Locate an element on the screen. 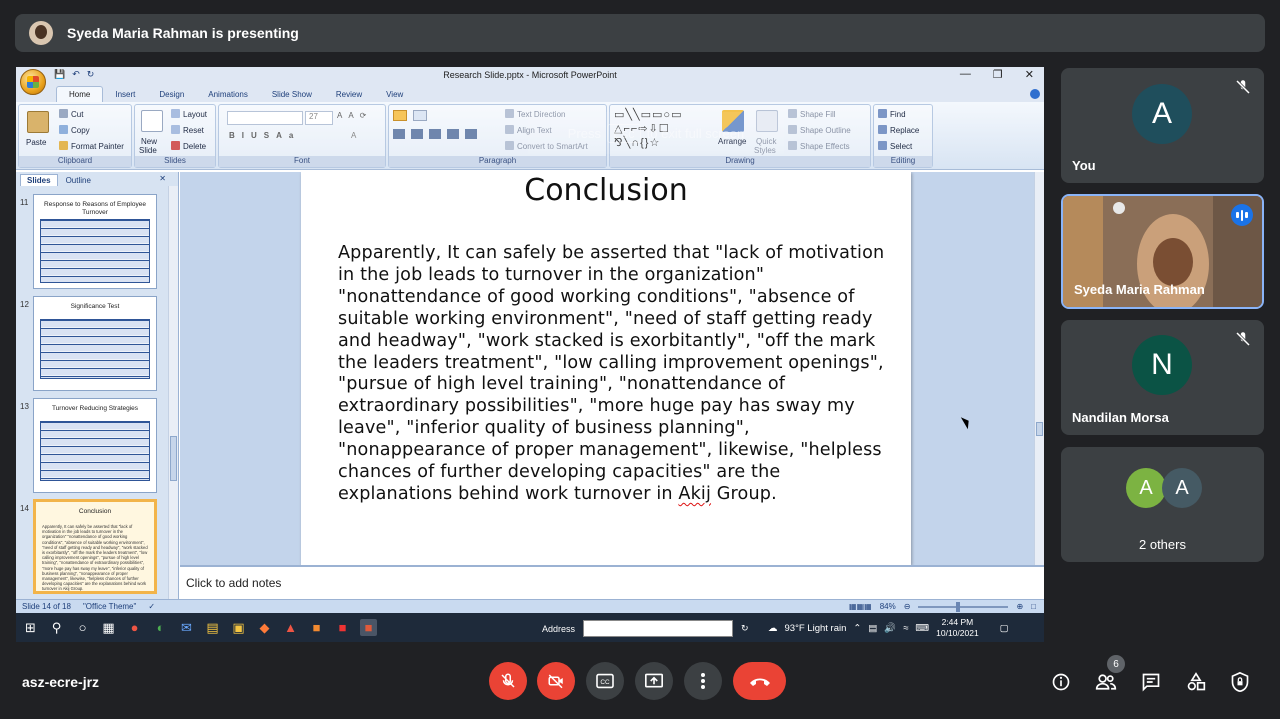  present-button is located at coordinates (654, 681).